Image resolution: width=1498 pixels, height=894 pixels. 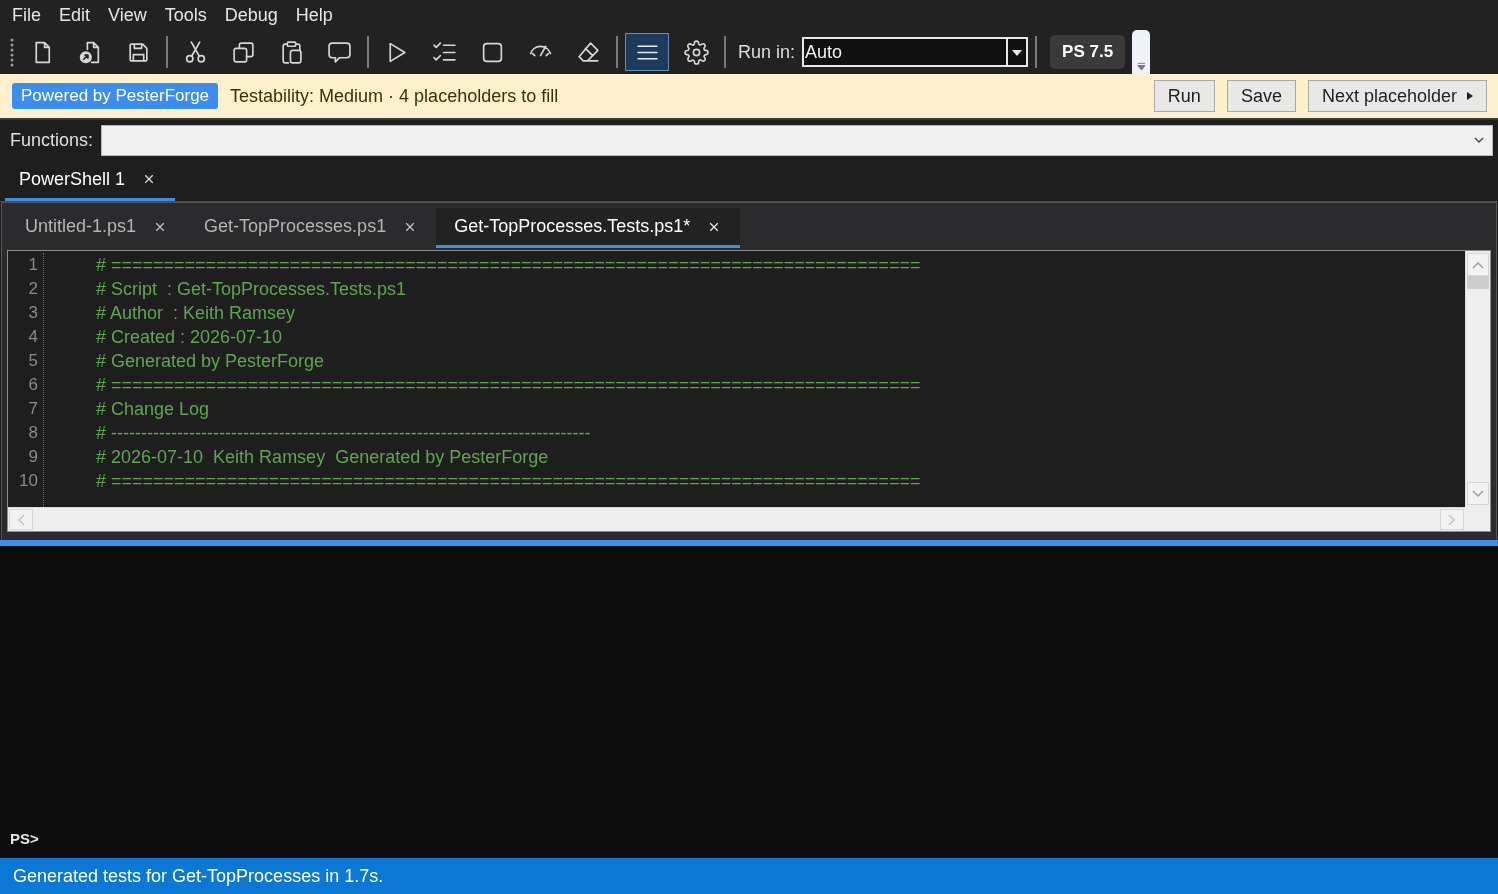 What do you see at coordinates (1088, 52) in the screenshot?
I see `version-badge: PS 7.5` at bounding box center [1088, 52].